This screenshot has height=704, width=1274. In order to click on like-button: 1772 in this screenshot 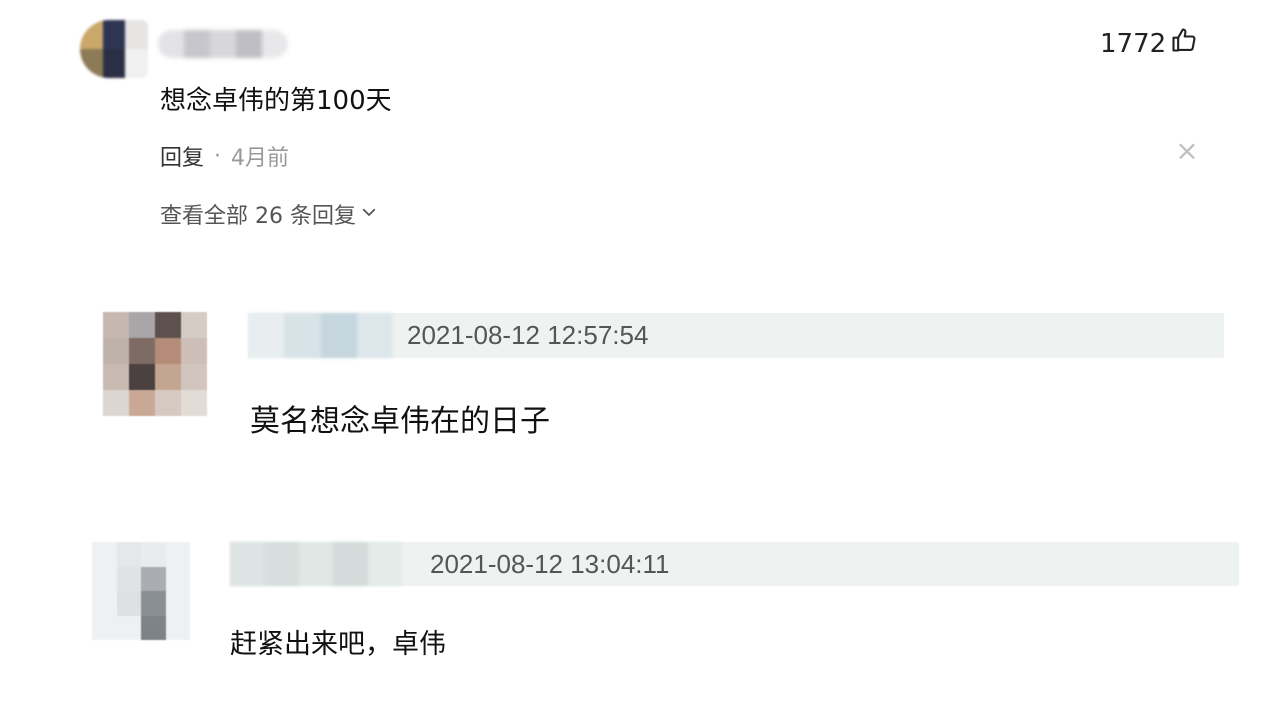, I will do `click(1149, 43)`.